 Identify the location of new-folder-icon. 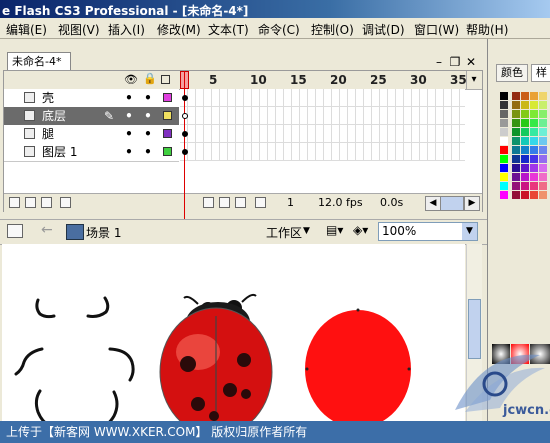
(46, 202).